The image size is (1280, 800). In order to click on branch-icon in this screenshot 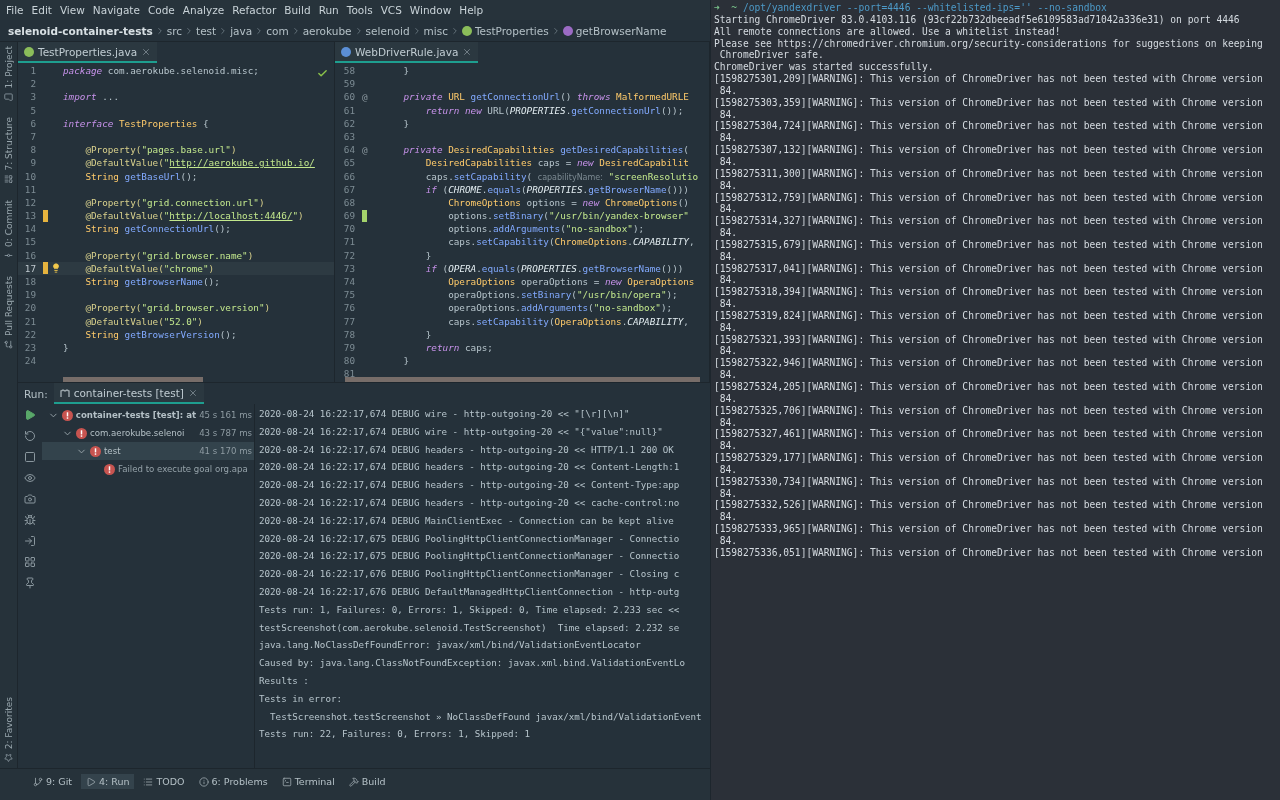, I will do `click(38, 781)`.